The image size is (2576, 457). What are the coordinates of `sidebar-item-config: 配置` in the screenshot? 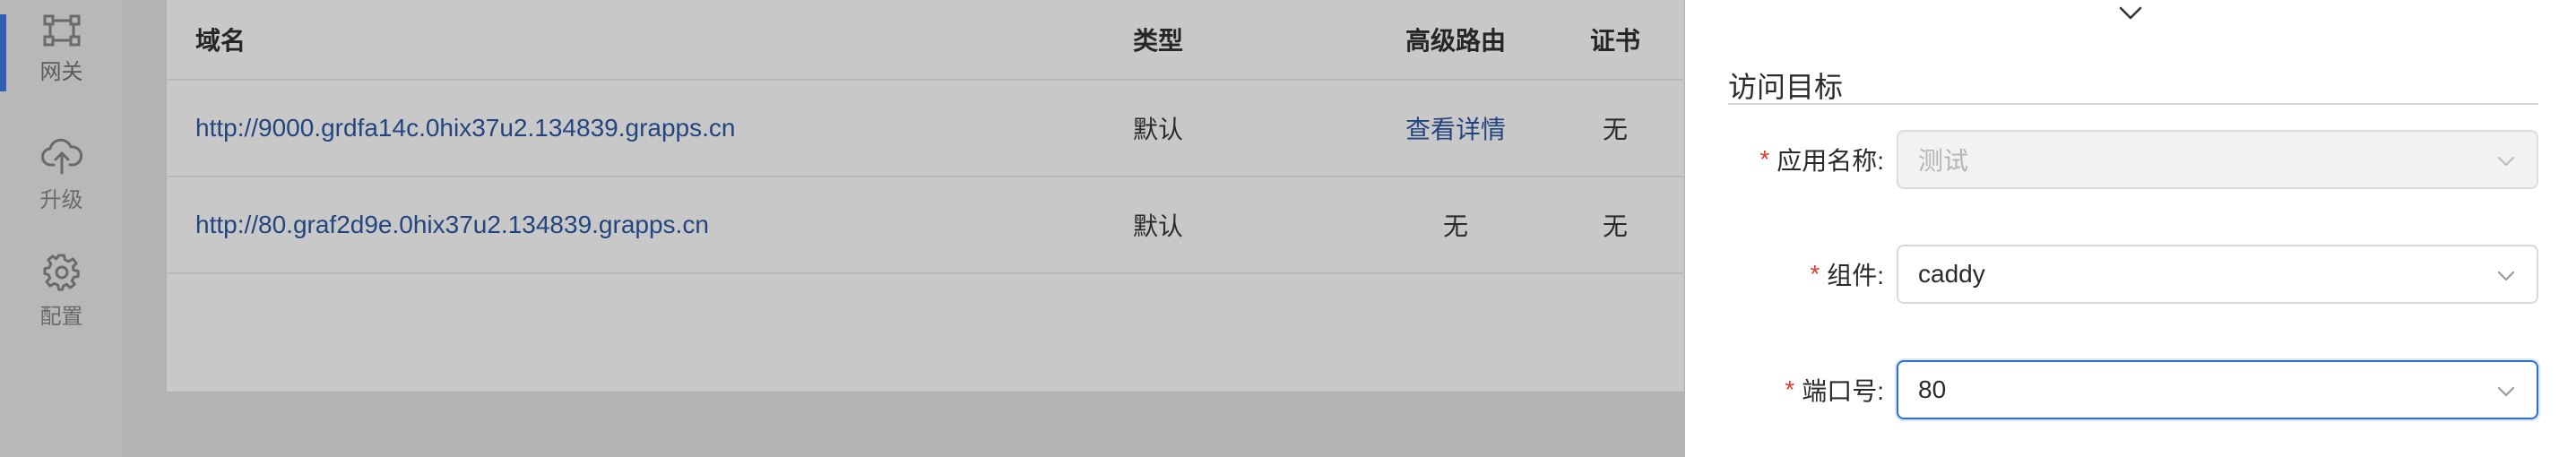 It's located at (61, 292).